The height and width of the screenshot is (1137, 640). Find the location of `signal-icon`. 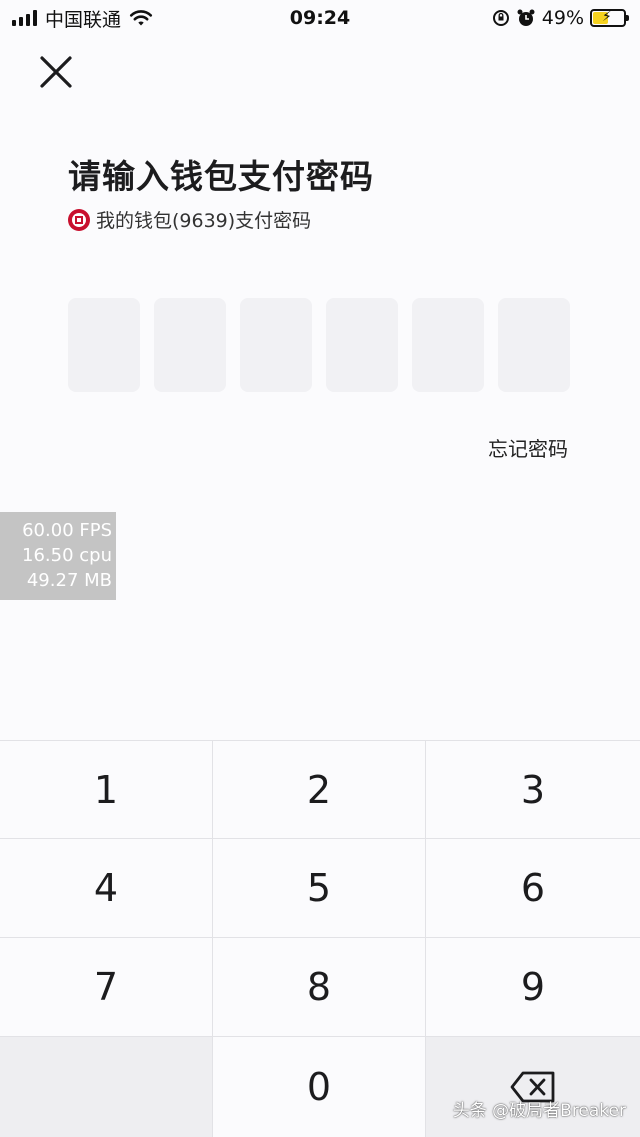

signal-icon is located at coordinates (24, 18).